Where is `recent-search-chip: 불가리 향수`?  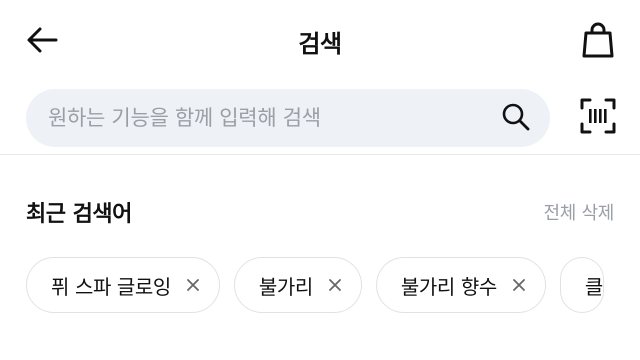
recent-search-chip: 불가리 향수 is located at coordinates (460, 285).